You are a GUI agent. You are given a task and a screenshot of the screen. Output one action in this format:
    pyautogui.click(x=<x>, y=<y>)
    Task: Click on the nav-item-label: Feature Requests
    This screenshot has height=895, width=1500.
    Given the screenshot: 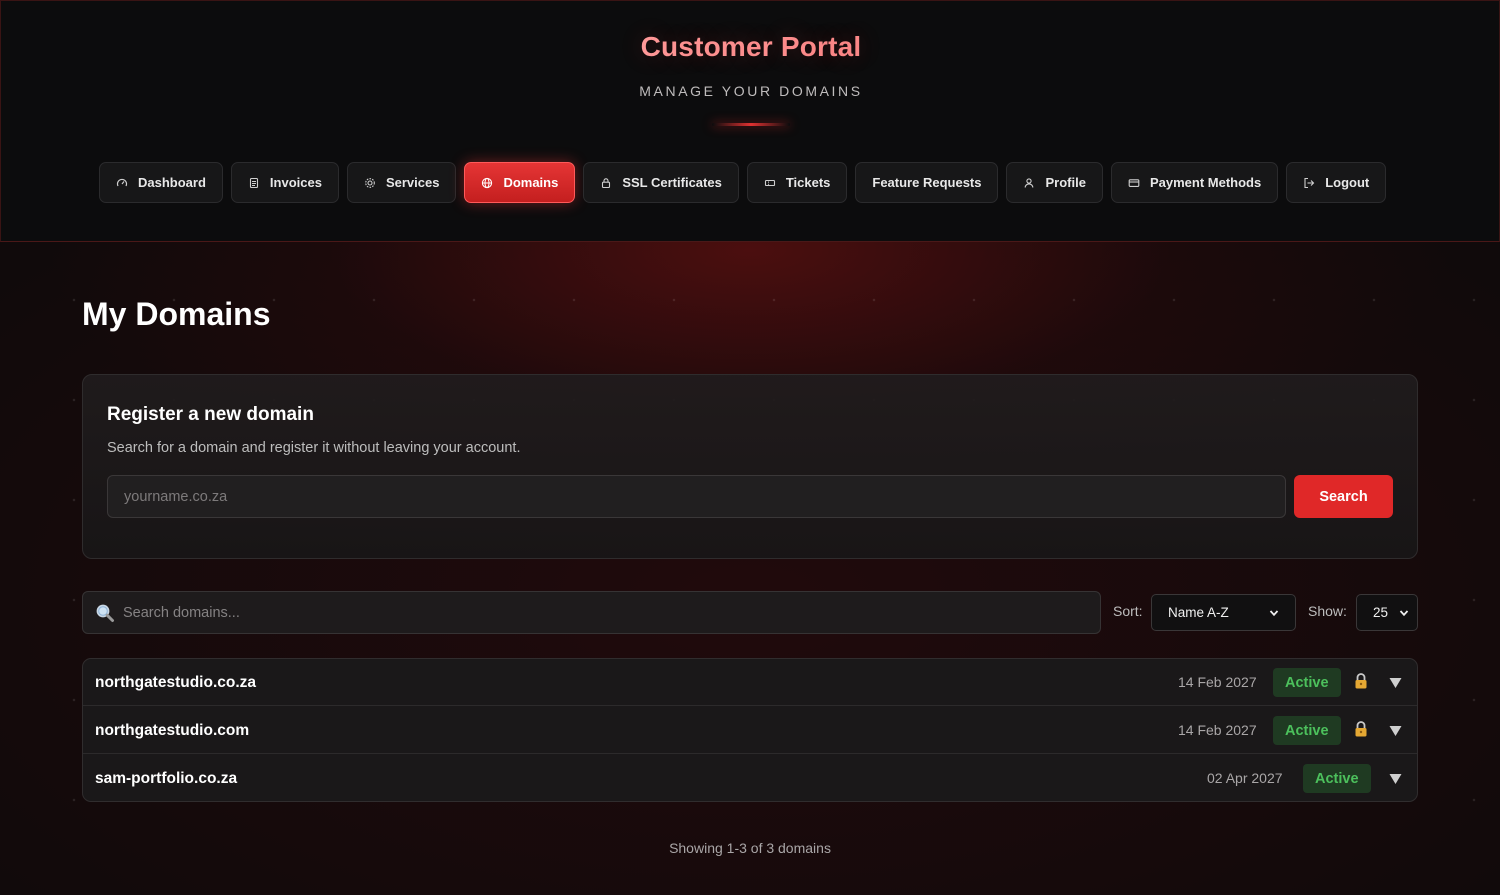 What is the action you would take?
    pyautogui.click(x=927, y=182)
    